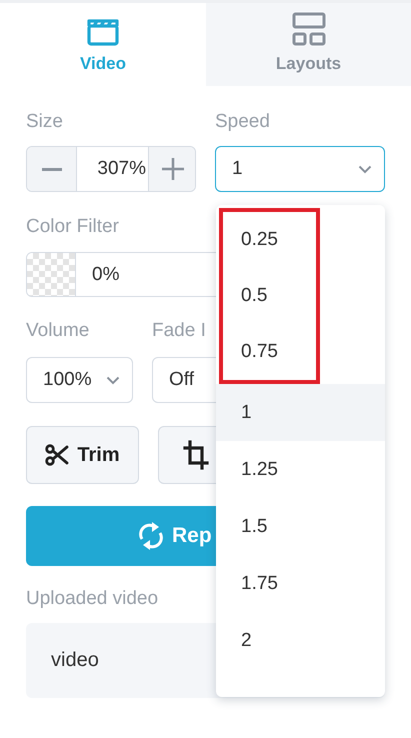 Image resolution: width=411 pixels, height=738 pixels. Describe the element at coordinates (151, 536) in the screenshot. I see `refresh-icon` at that location.